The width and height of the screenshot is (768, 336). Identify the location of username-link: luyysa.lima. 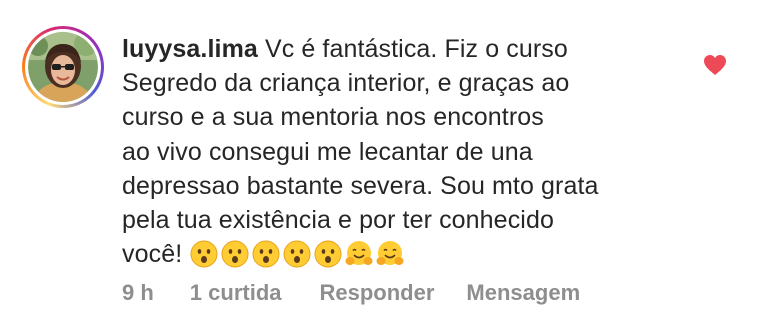
(190, 49).